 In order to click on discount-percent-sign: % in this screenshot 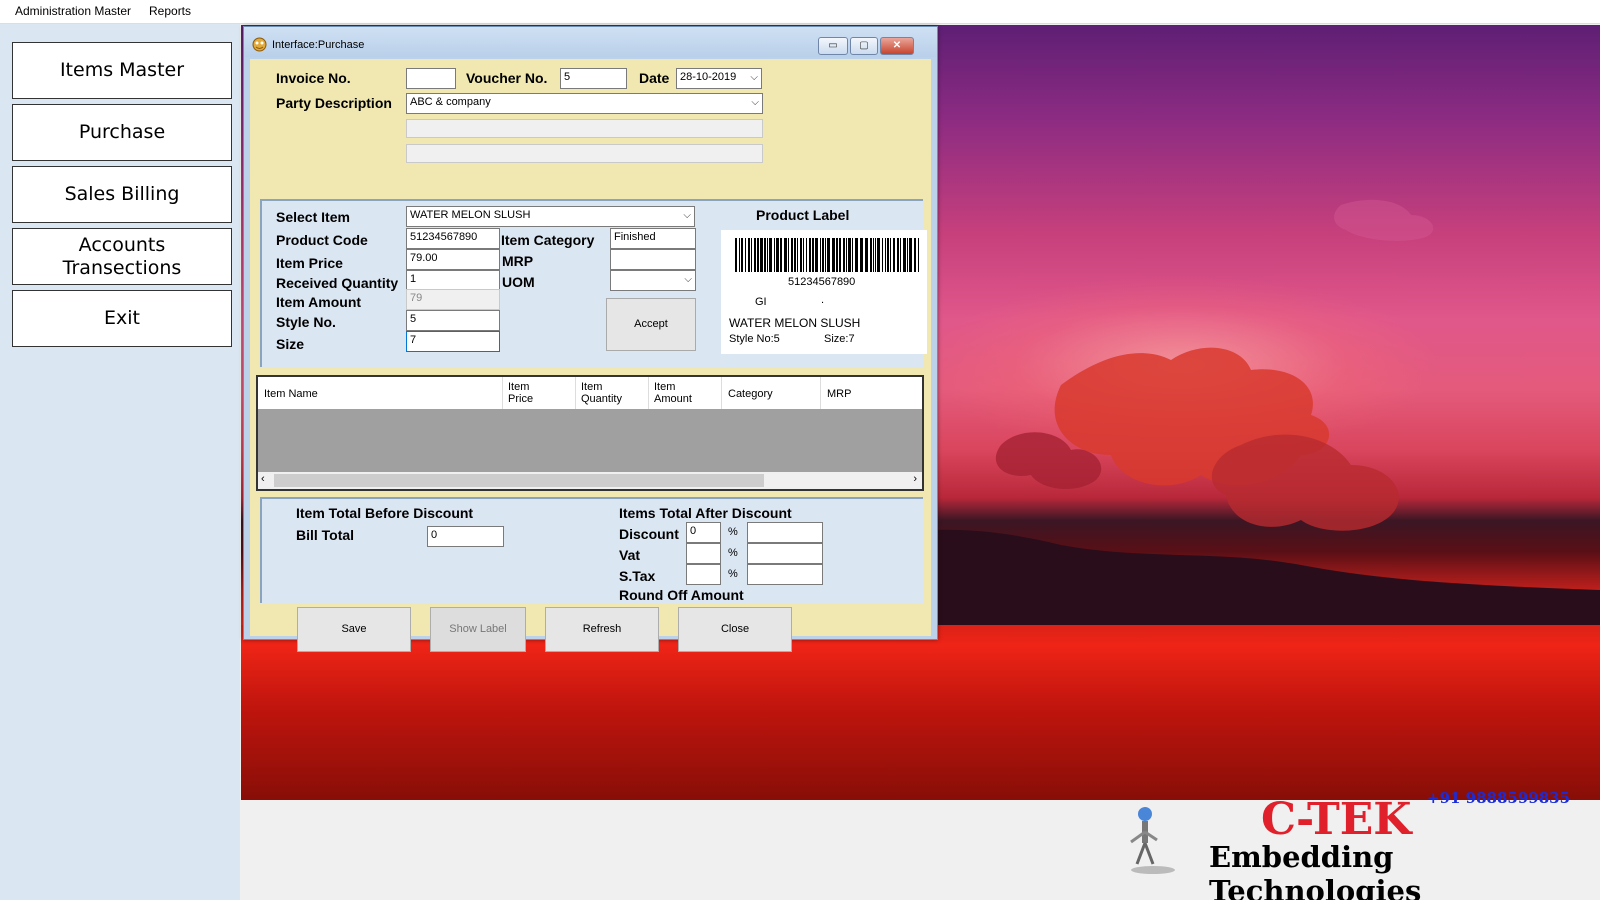, I will do `click(733, 532)`.